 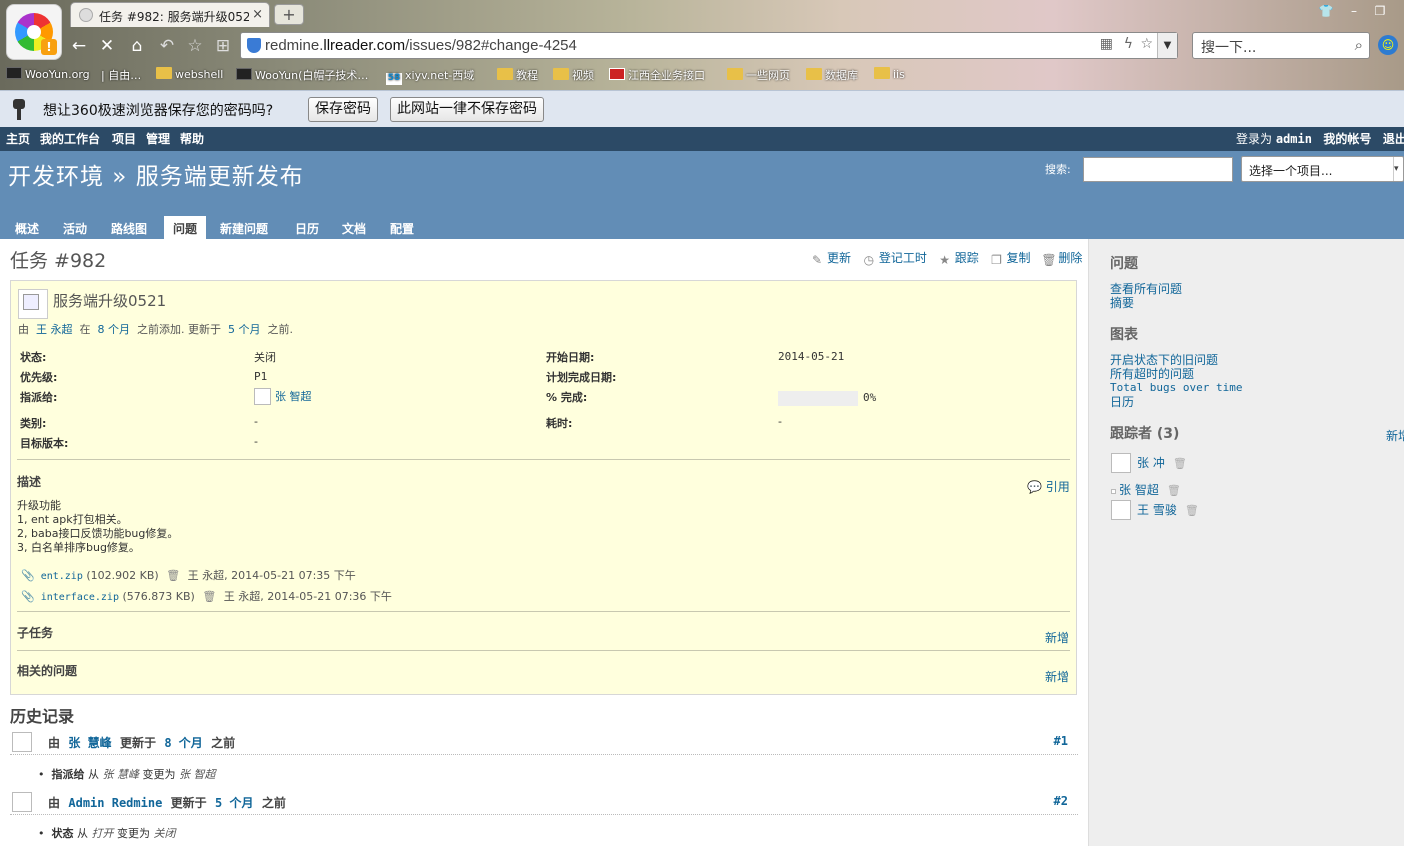 What do you see at coordinates (89, 743) in the screenshot?
I see `journal-user-link: 张 慧峰` at bounding box center [89, 743].